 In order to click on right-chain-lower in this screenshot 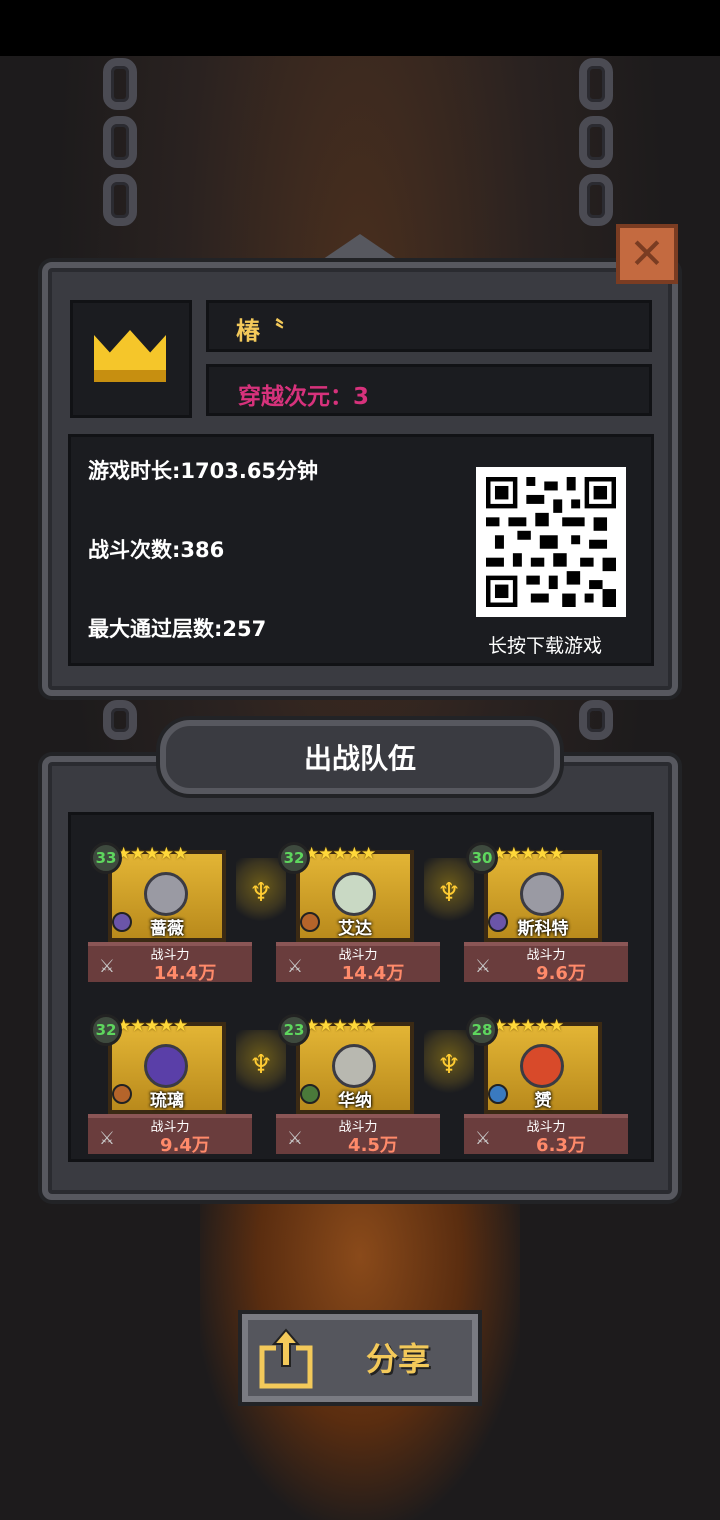, I will do `click(596, 723)`.